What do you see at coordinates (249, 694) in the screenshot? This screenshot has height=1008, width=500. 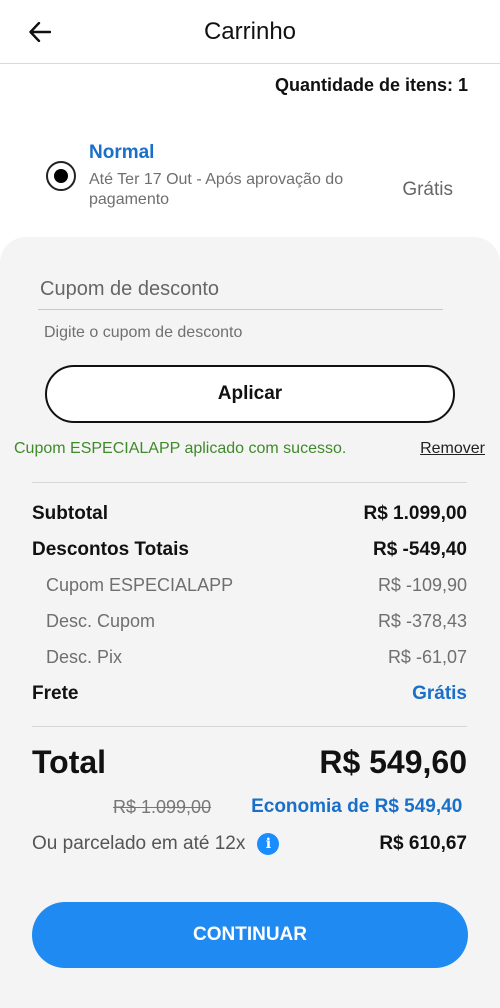 I see `shipping-cost-row: Frete Grátis` at bounding box center [249, 694].